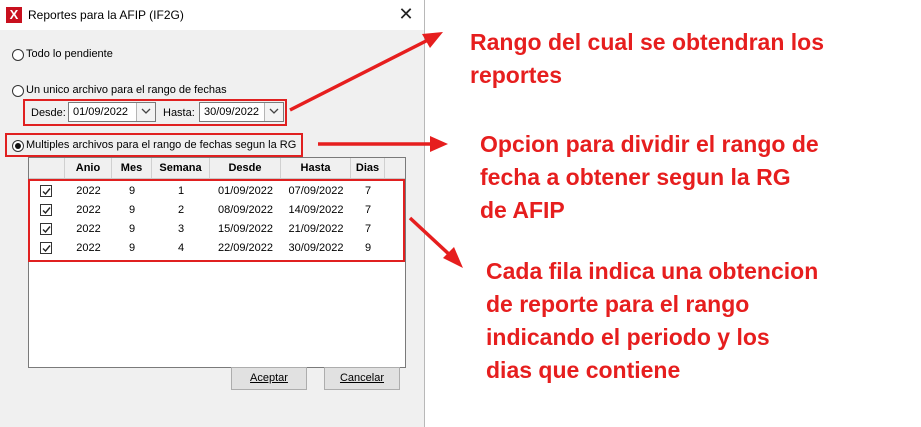  I want to click on annotation-fila-line: dias que contiene, so click(583, 370).